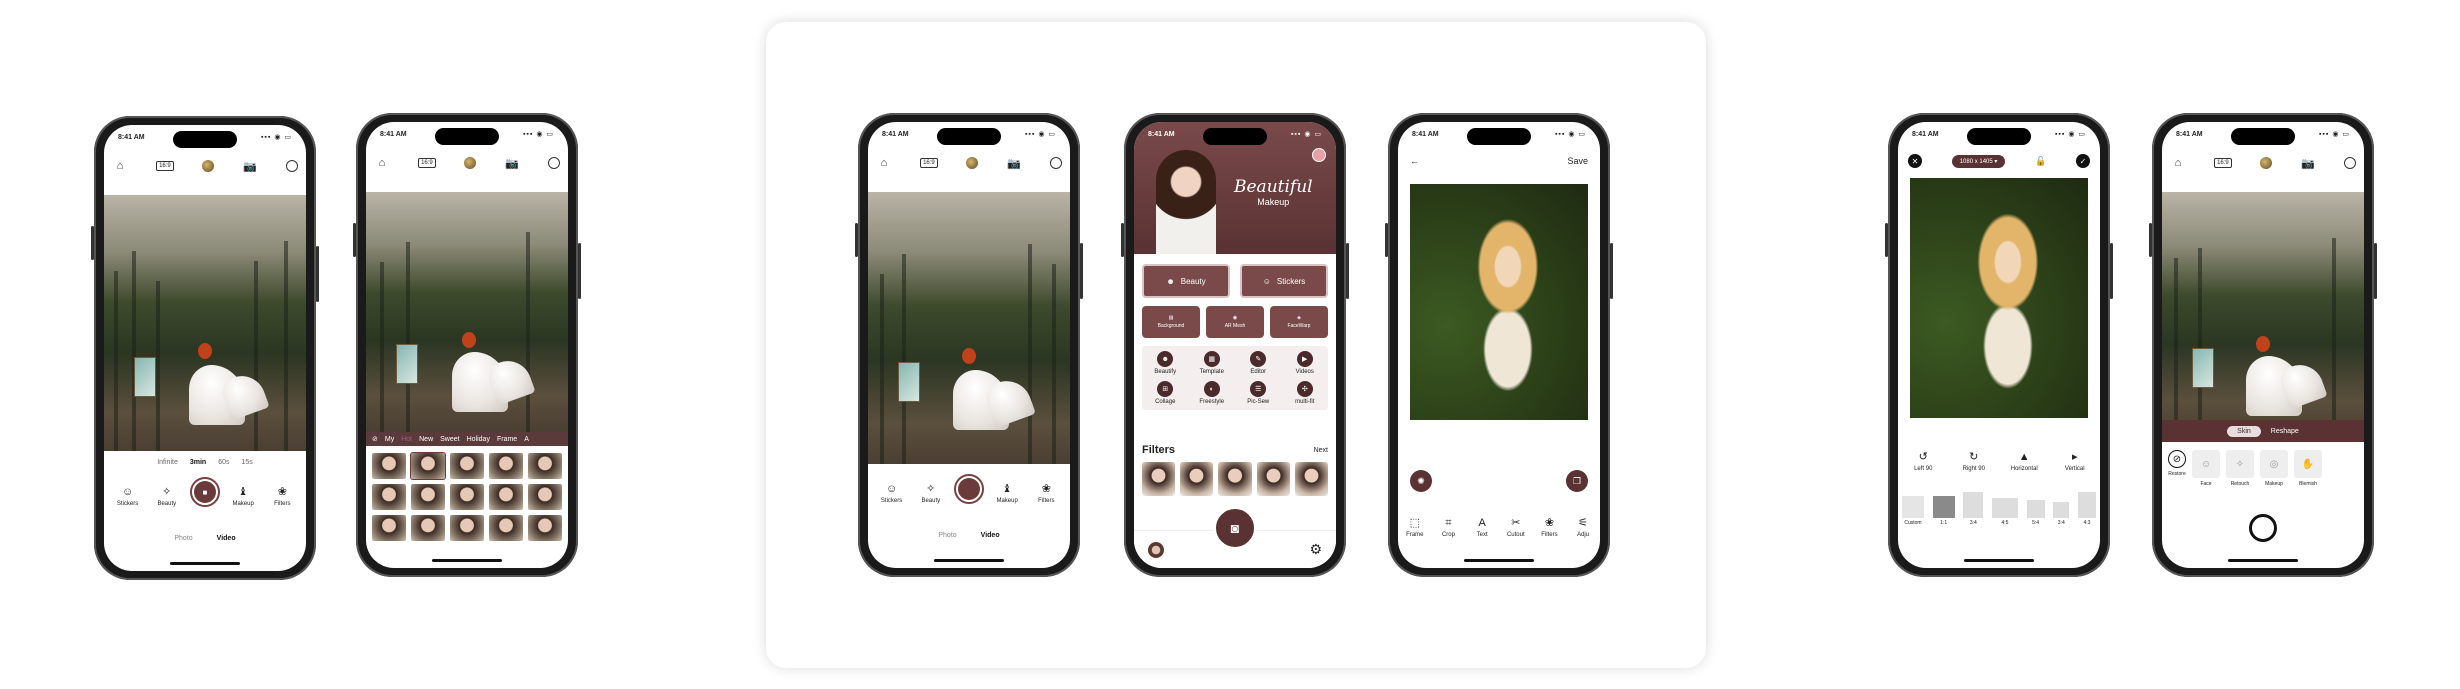 The image size is (2460, 689). Describe the element at coordinates (1943, 511) in the screenshot. I see `ratio-1-1: 1:1` at that location.